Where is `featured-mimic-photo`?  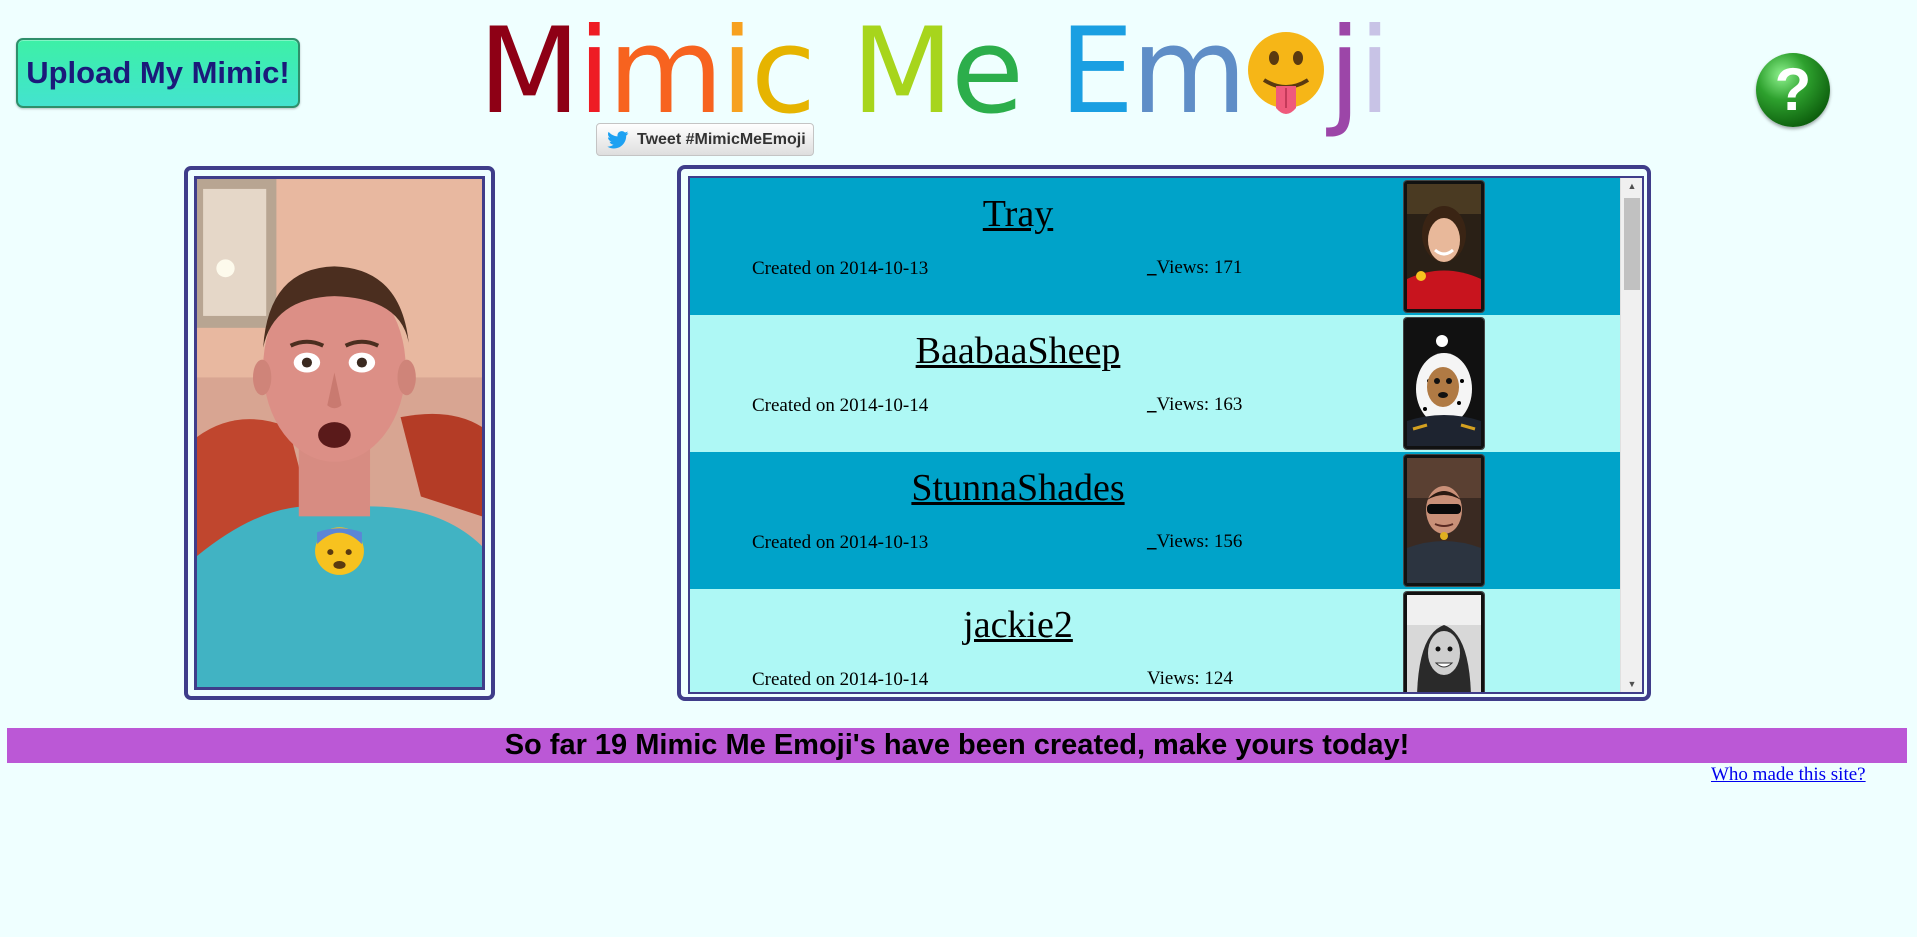 featured-mimic-photo is located at coordinates (339, 433).